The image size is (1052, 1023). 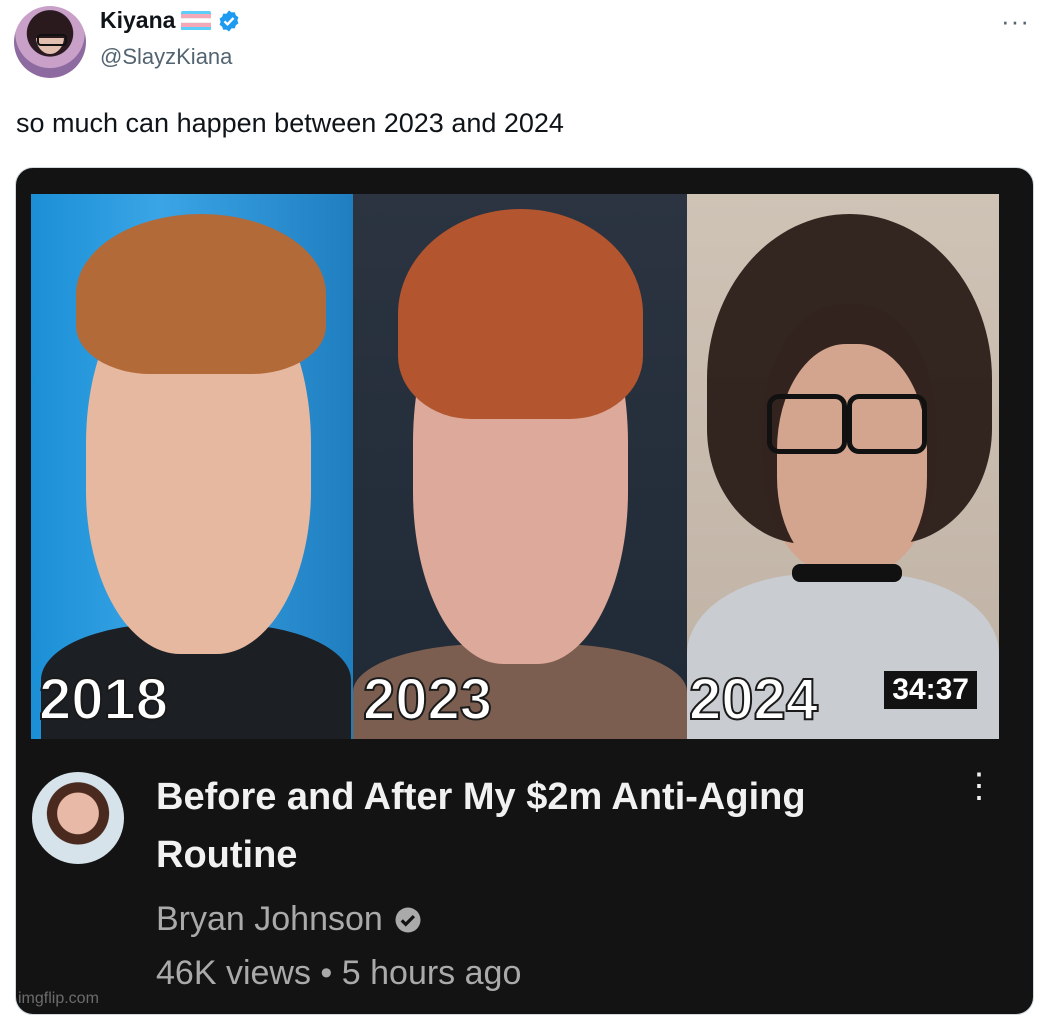 What do you see at coordinates (338, 973) in the screenshot?
I see `video-stats: 46K views • 5 hours ago` at bounding box center [338, 973].